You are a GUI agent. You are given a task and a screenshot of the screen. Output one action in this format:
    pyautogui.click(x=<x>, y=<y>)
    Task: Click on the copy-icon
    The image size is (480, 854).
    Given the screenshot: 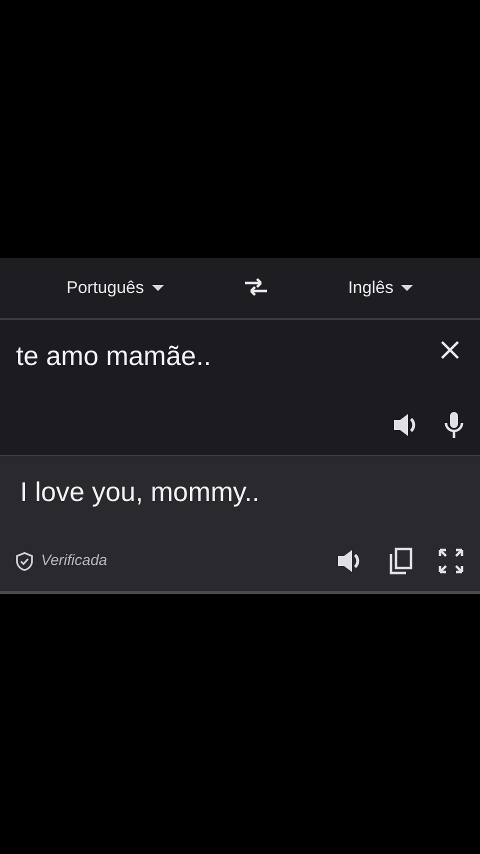 What is the action you would take?
    pyautogui.click(x=401, y=561)
    